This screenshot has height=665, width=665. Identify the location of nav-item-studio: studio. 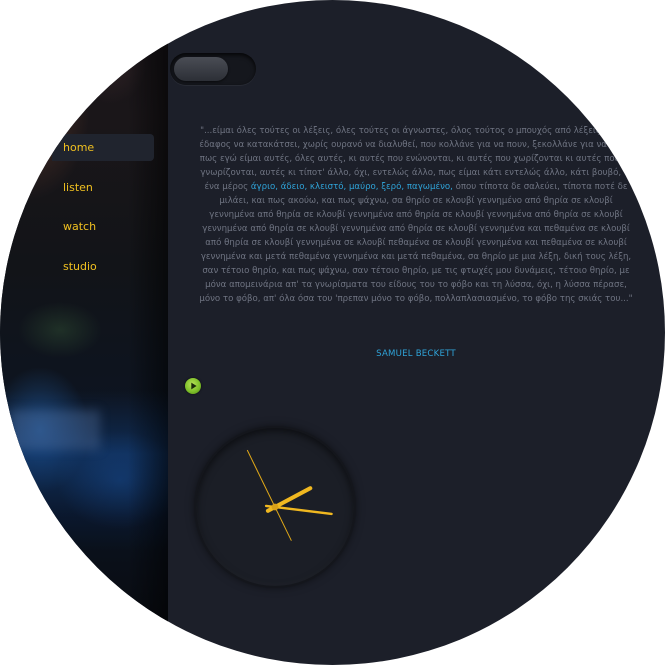
(103, 266).